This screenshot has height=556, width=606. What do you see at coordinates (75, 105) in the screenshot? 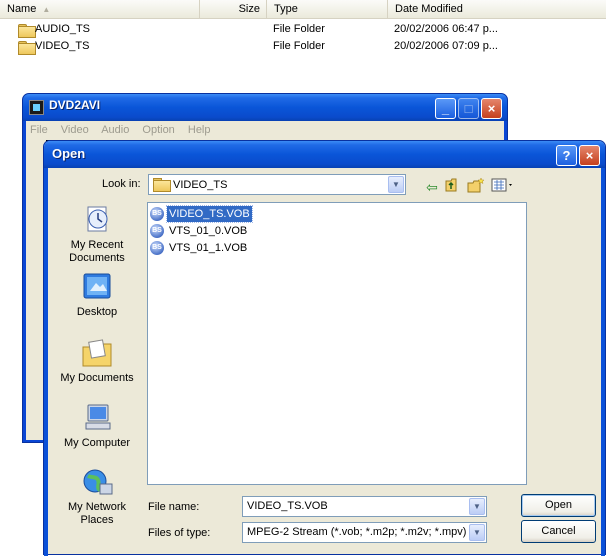
I see `dvd2avi-title: DVD2AVI` at bounding box center [75, 105].